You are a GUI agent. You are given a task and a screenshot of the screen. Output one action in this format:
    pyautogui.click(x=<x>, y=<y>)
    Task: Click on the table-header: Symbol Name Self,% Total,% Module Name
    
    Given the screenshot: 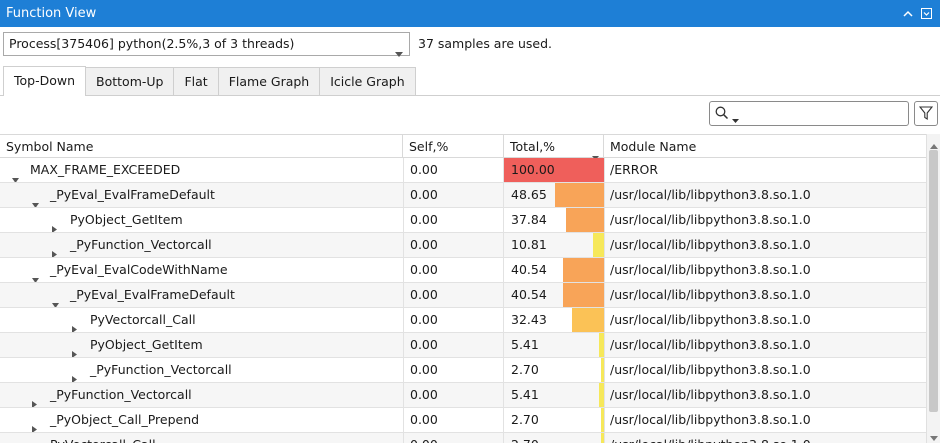 What is the action you would take?
    pyautogui.click(x=463, y=147)
    